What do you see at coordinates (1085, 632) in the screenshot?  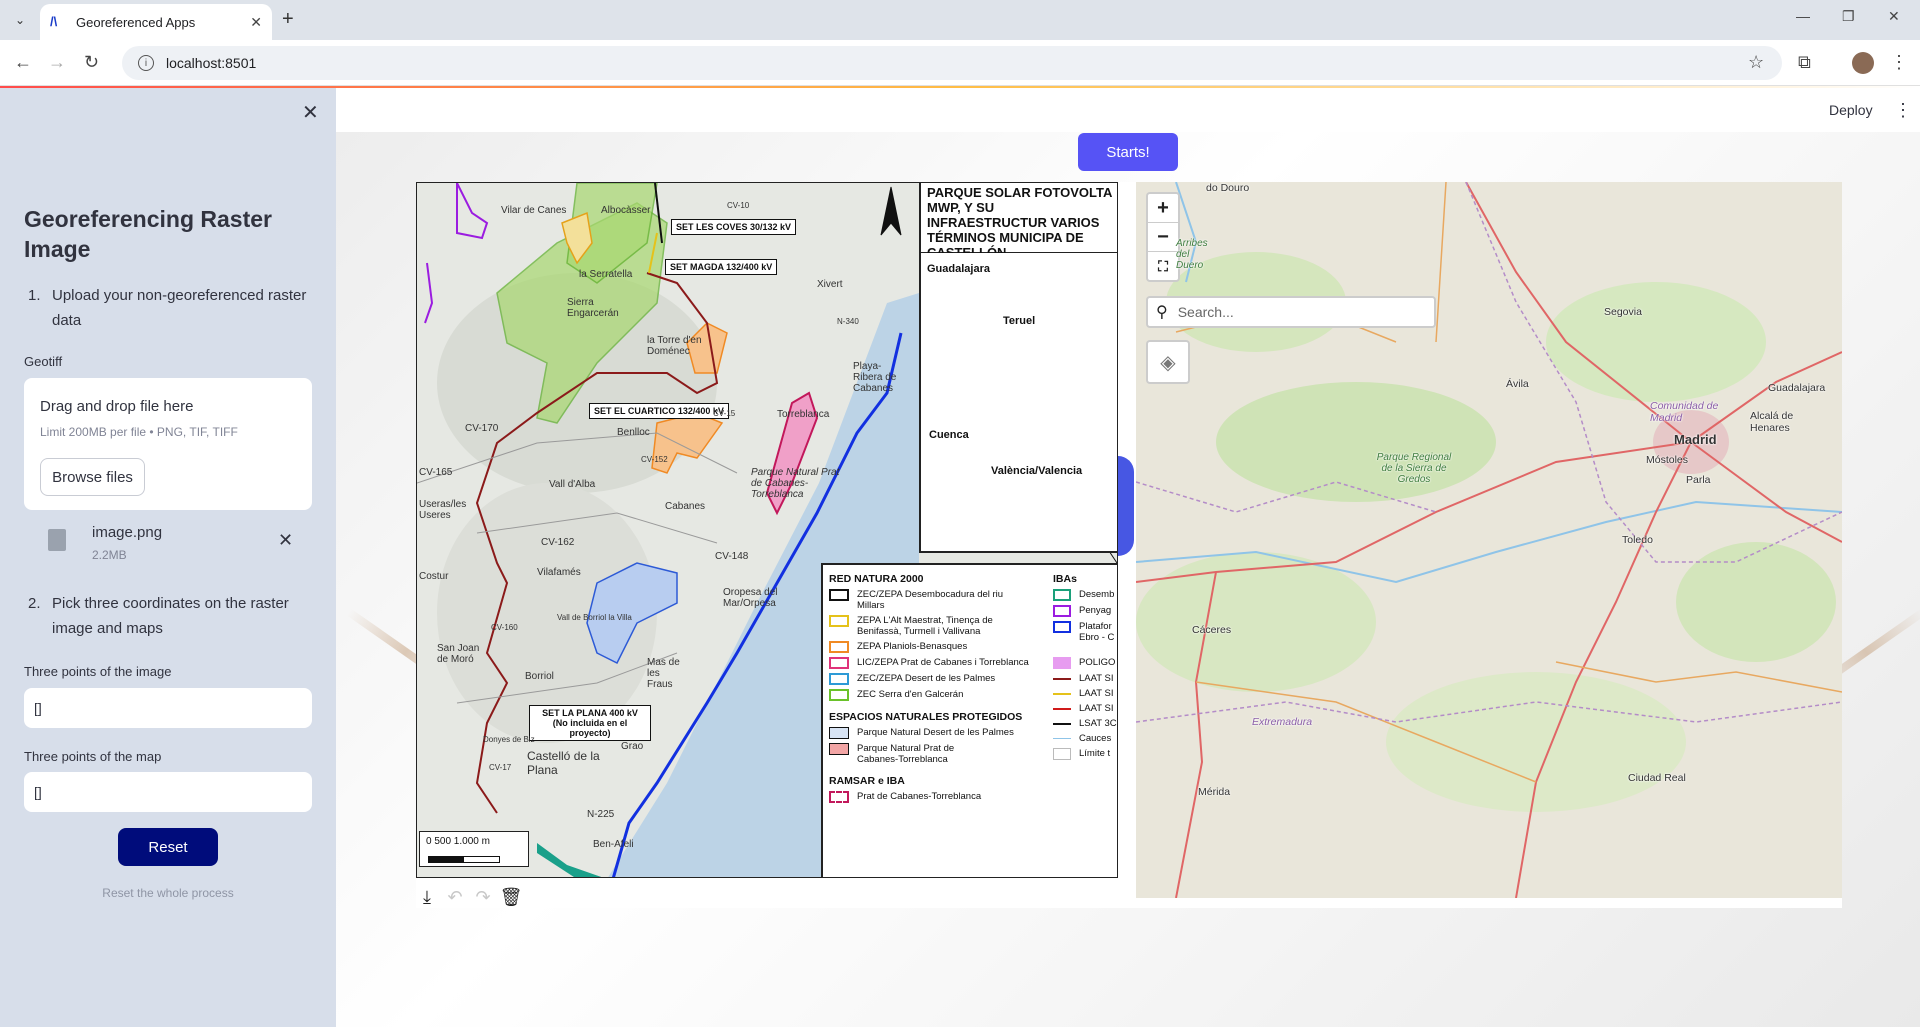 I see `legend-item: Platafor Ebro - C` at bounding box center [1085, 632].